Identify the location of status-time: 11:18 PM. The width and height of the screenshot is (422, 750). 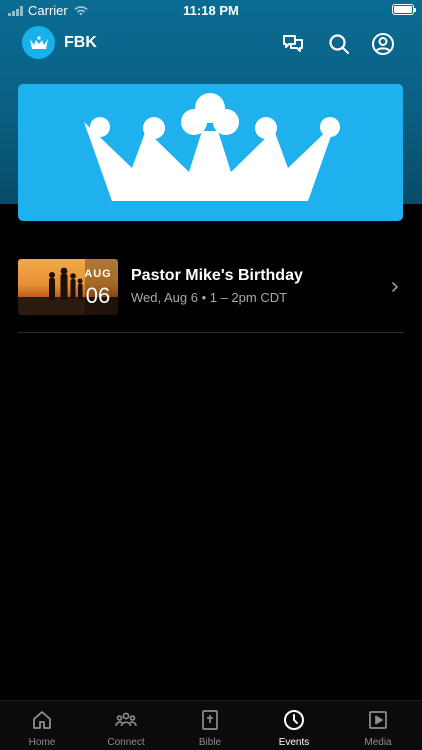
(211, 10).